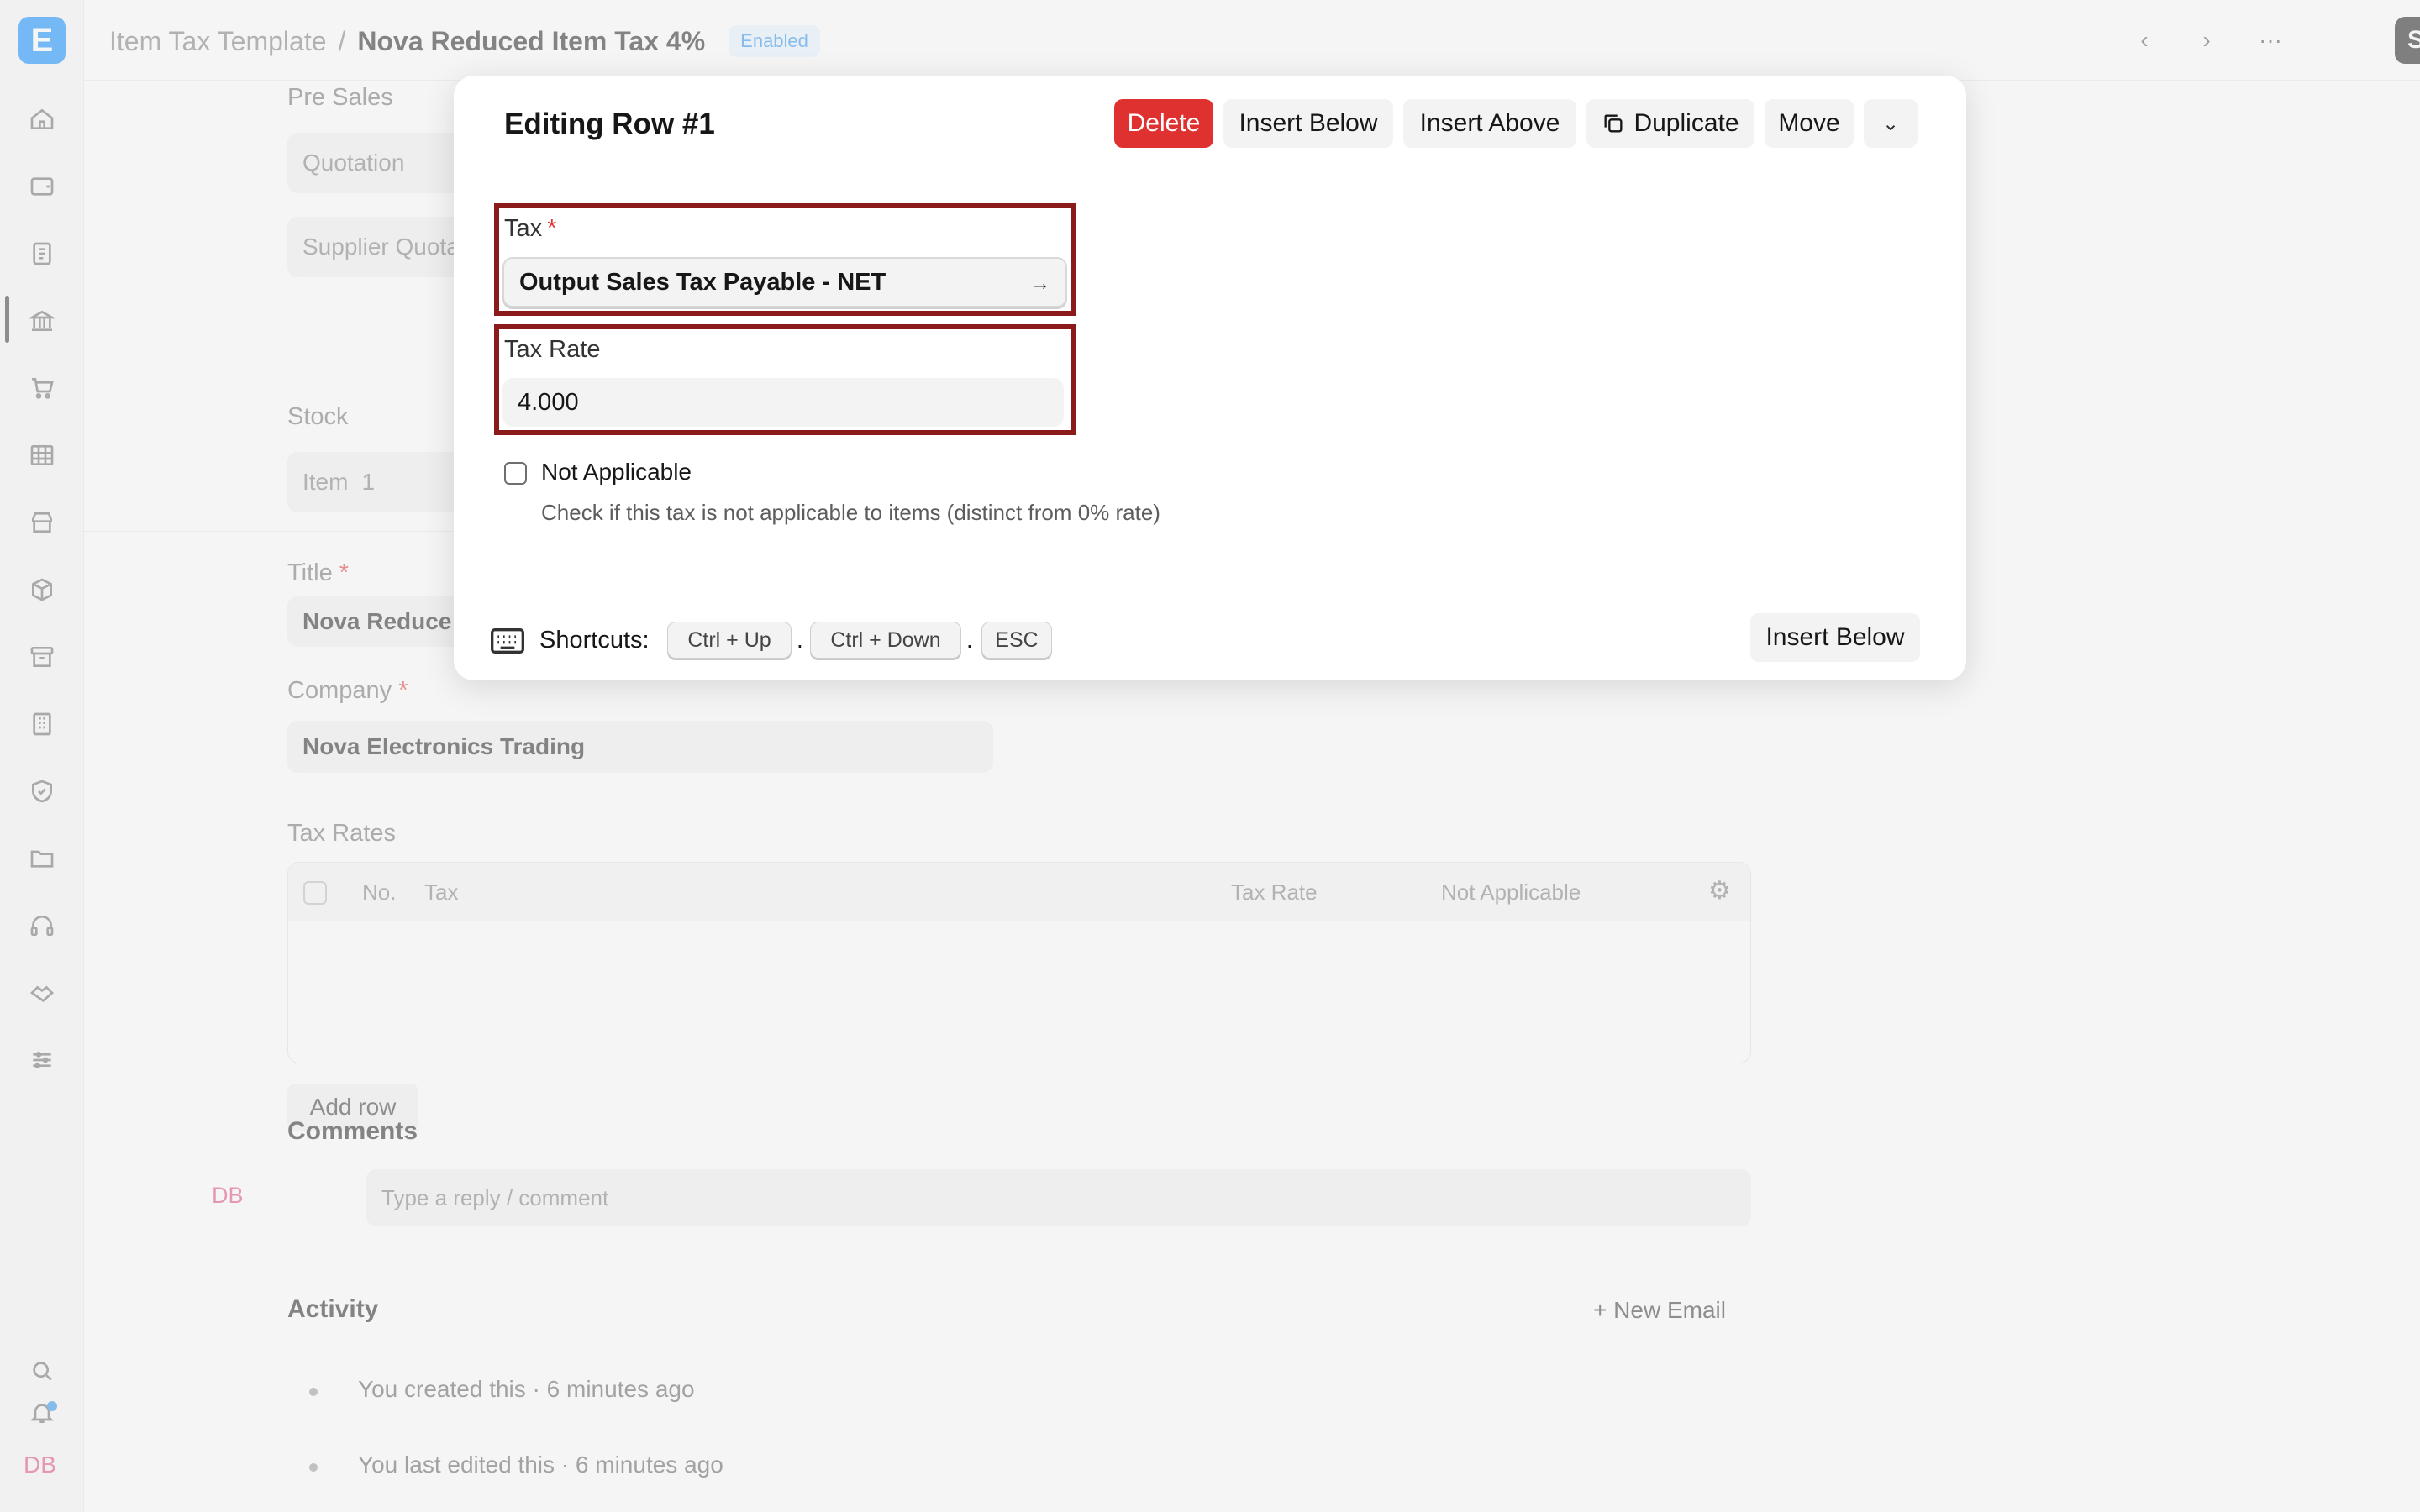  What do you see at coordinates (594, 640) in the screenshot?
I see `shortcuts-label: Shortcuts:` at bounding box center [594, 640].